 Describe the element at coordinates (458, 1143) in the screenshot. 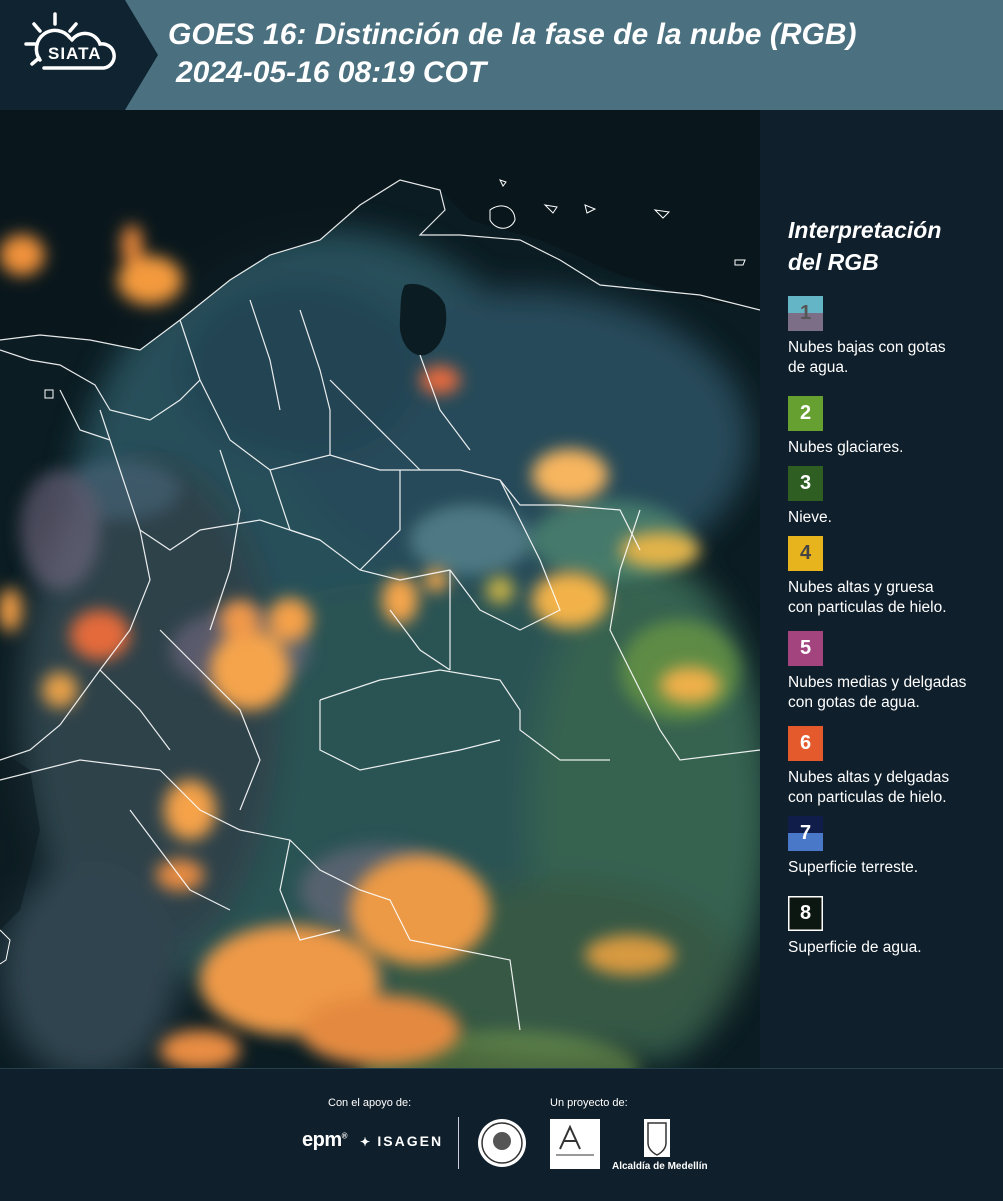

I see `footer-divider` at that location.